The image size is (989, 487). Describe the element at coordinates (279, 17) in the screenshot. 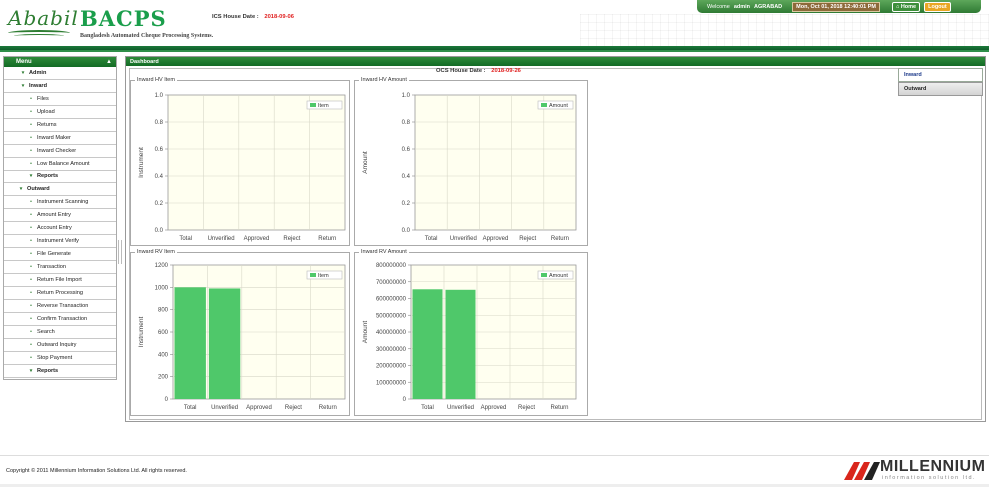

I see `ics-house-date-value: 2018-09-06` at that location.